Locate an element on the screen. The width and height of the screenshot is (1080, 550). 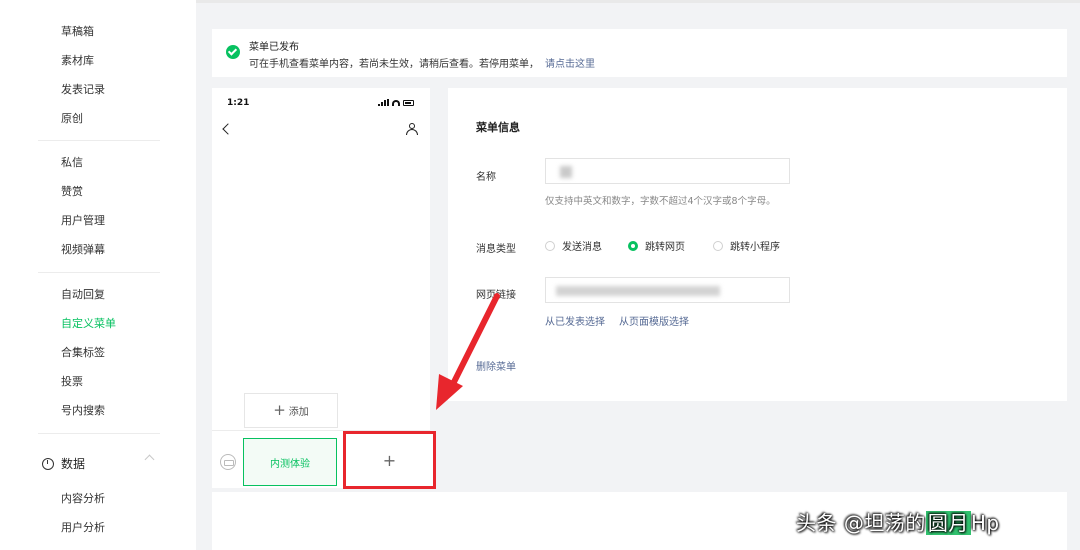
sidebar-item-vote: 投票 is located at coordinates (72, 382).